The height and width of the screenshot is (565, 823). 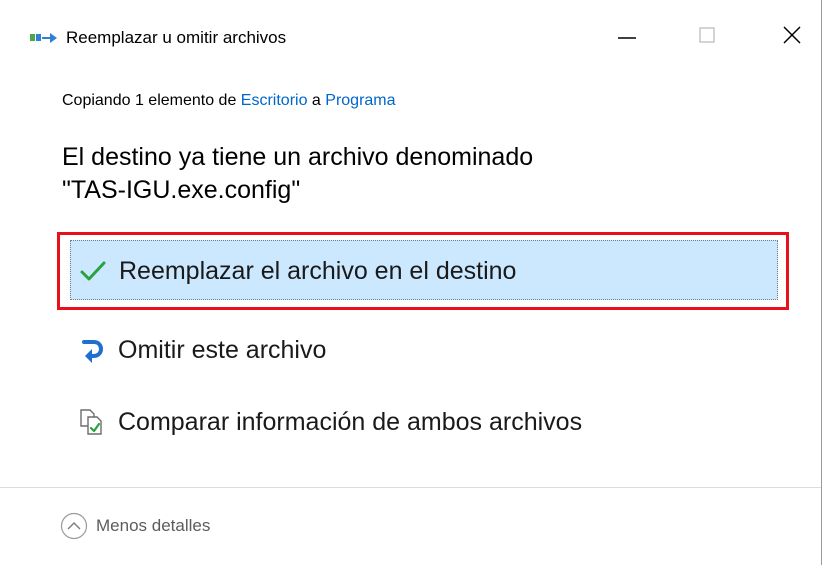 What do you see at coordinates (176, 37) in the screenshot?
I see `window-title: Reemplazar u omitir archivos` at bounding box center [176, 37].